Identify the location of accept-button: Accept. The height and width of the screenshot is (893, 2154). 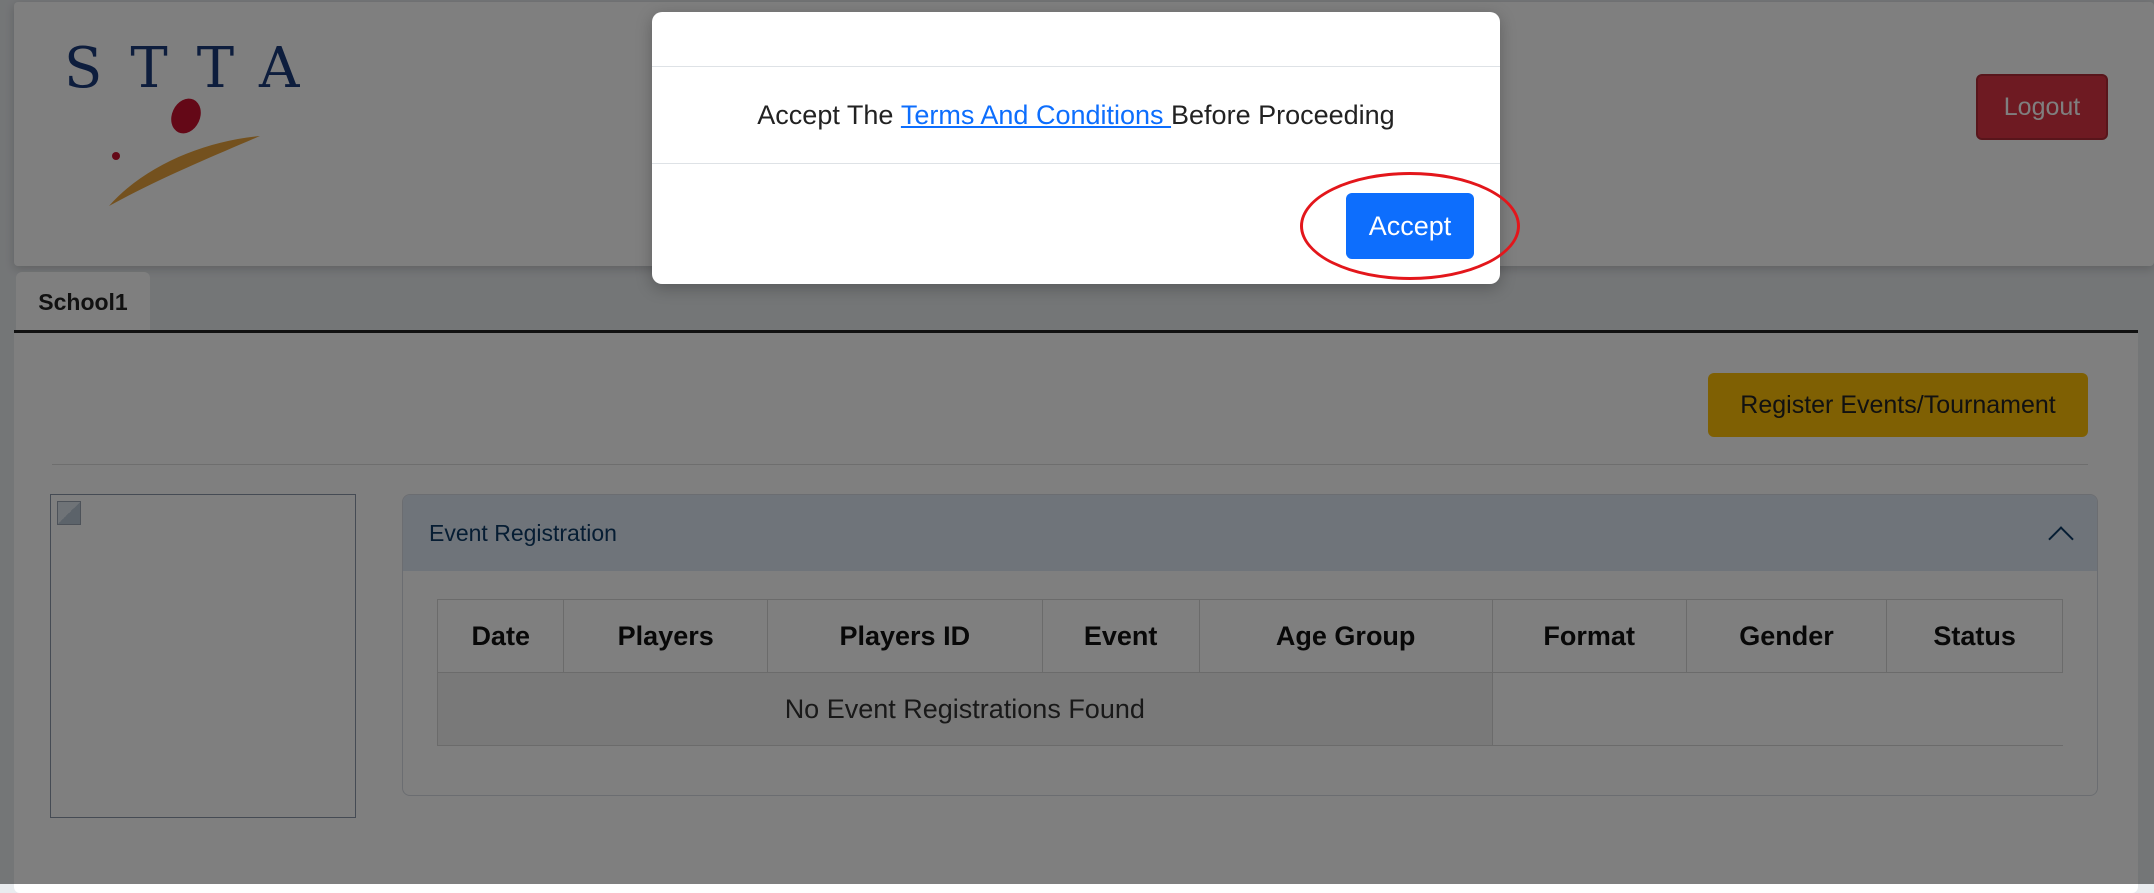
(1410, 226).